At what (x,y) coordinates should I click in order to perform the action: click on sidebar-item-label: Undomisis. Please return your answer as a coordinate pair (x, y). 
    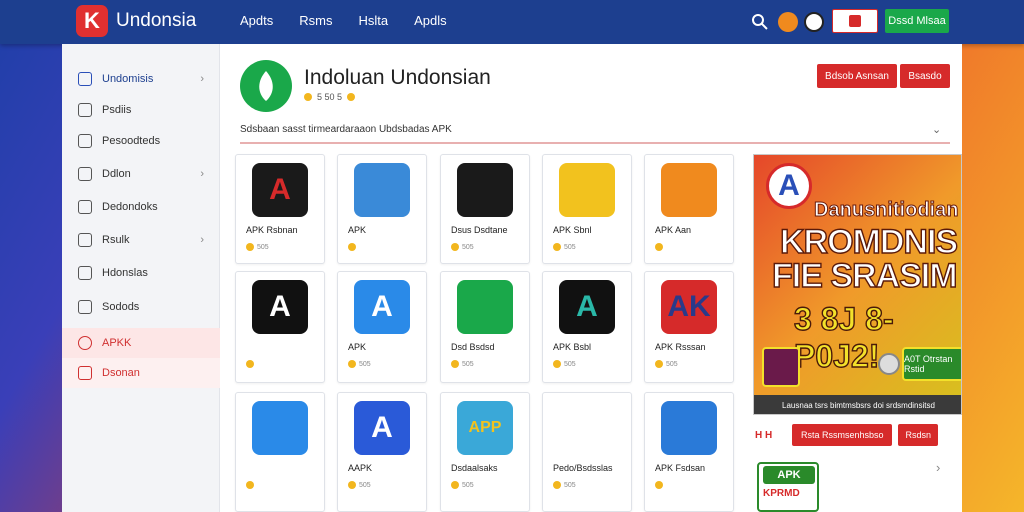
    Looking at the image, I should click on (128, 79).